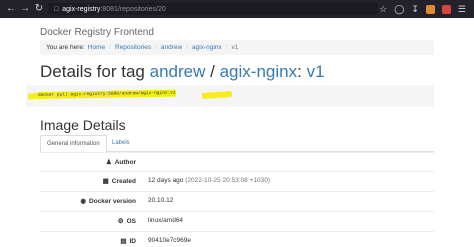 The width and height of the screenshot is (474, 247). I want to click on toolbar-right: ☆ ◯ ↧ ☰, so click(422, 9).